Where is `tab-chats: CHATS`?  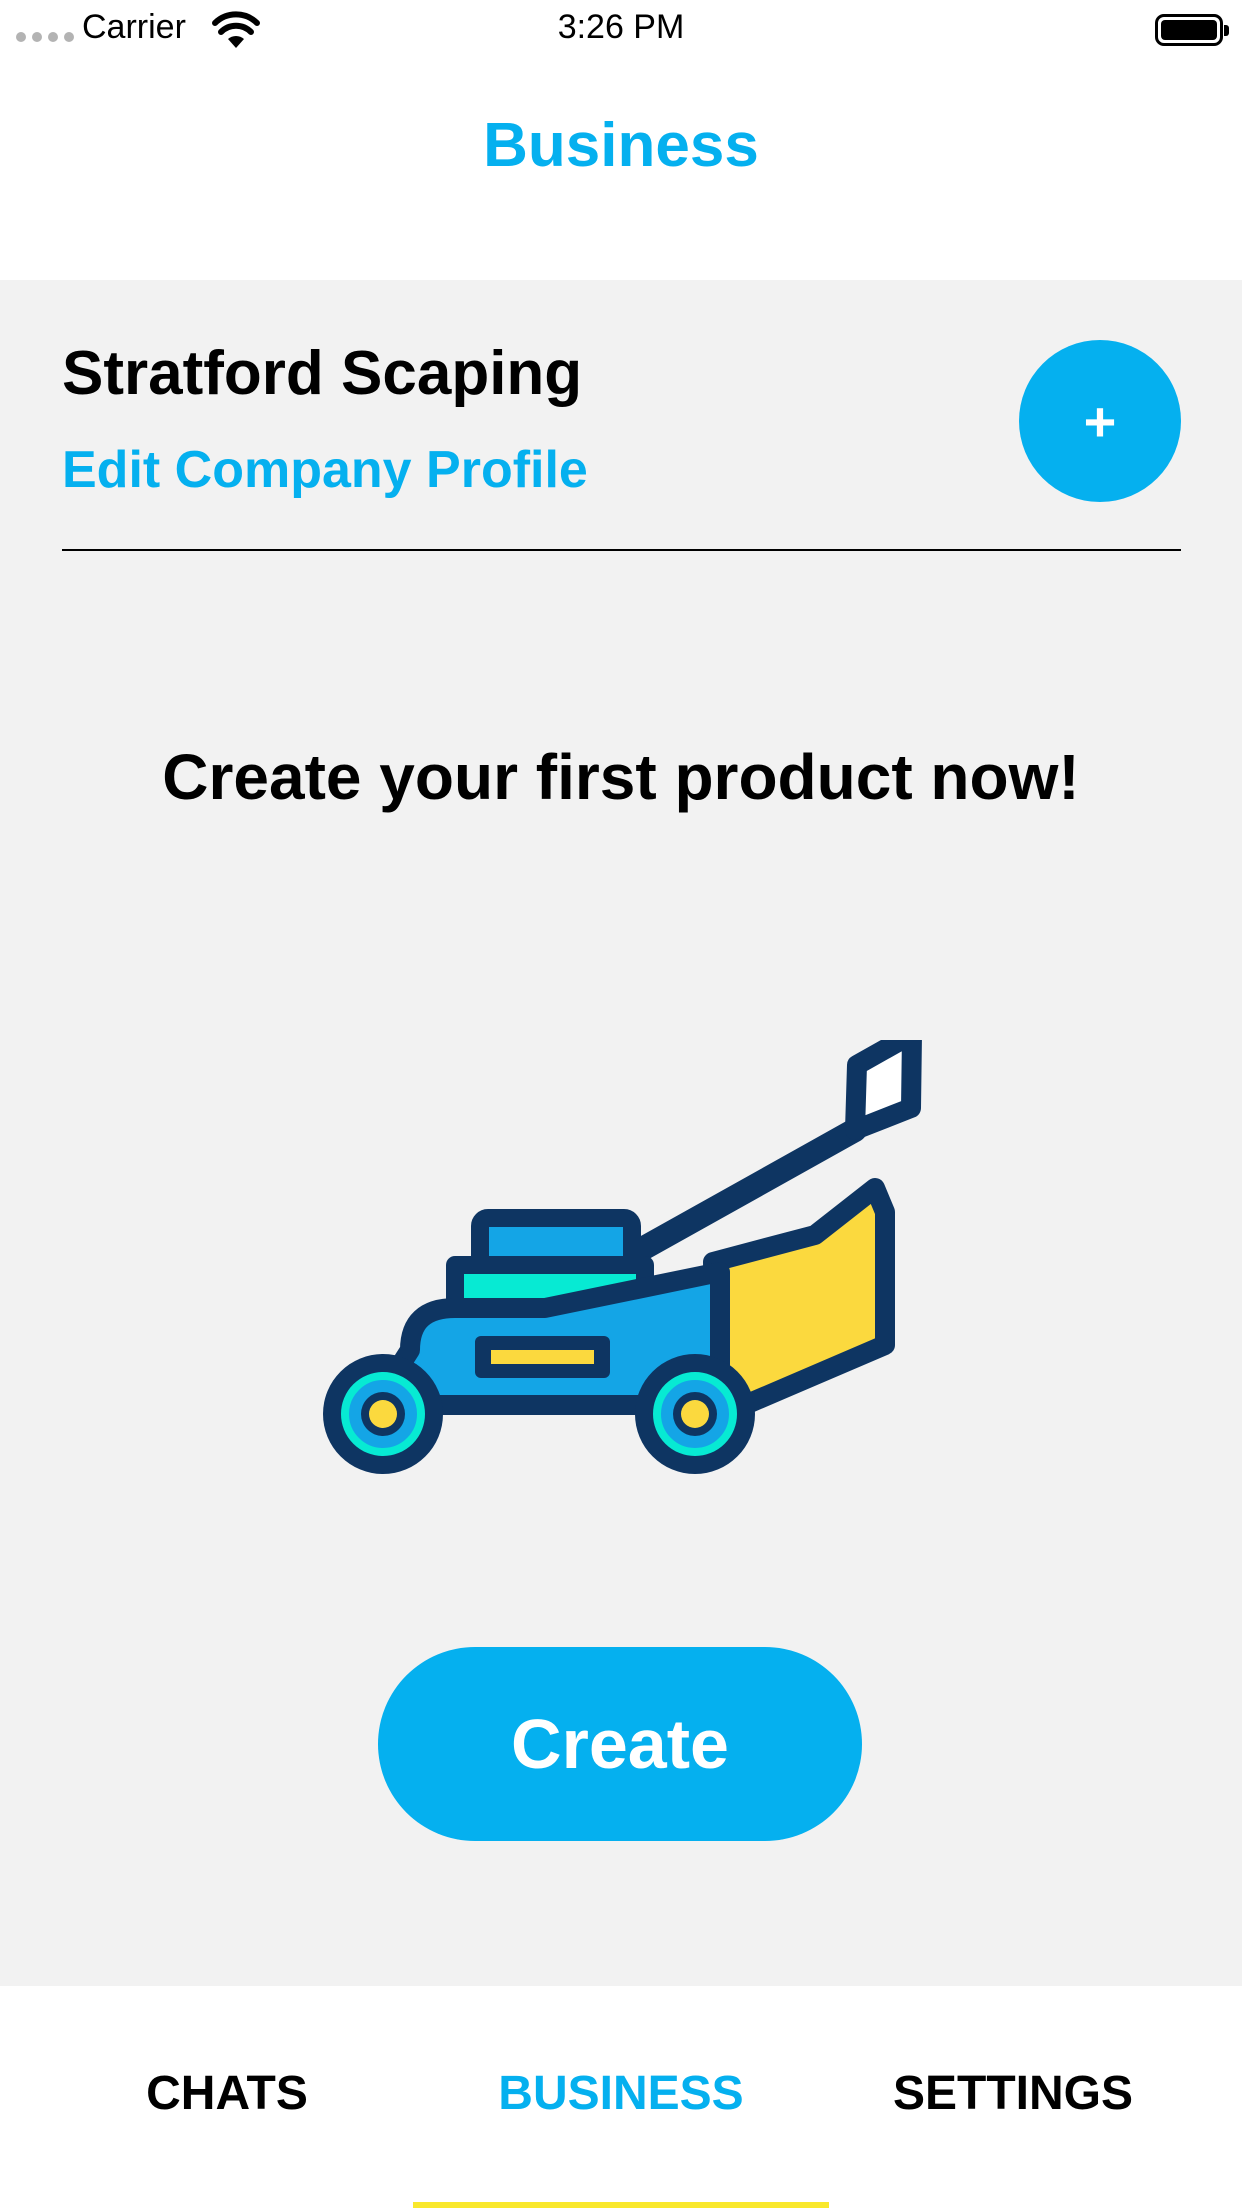
tab-chats: CHATS is located at coordinates (227, 2093).